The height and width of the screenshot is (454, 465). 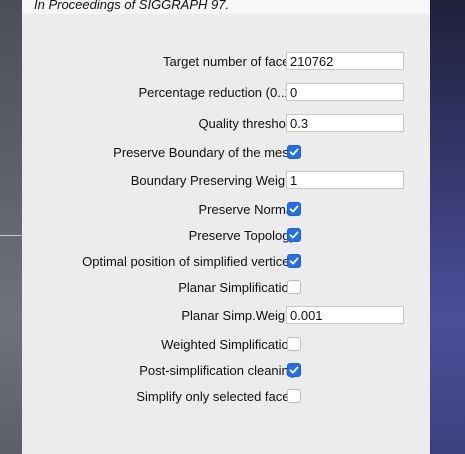 I want to click on boundary-weight-input: 1, so click(x=345, y=180).